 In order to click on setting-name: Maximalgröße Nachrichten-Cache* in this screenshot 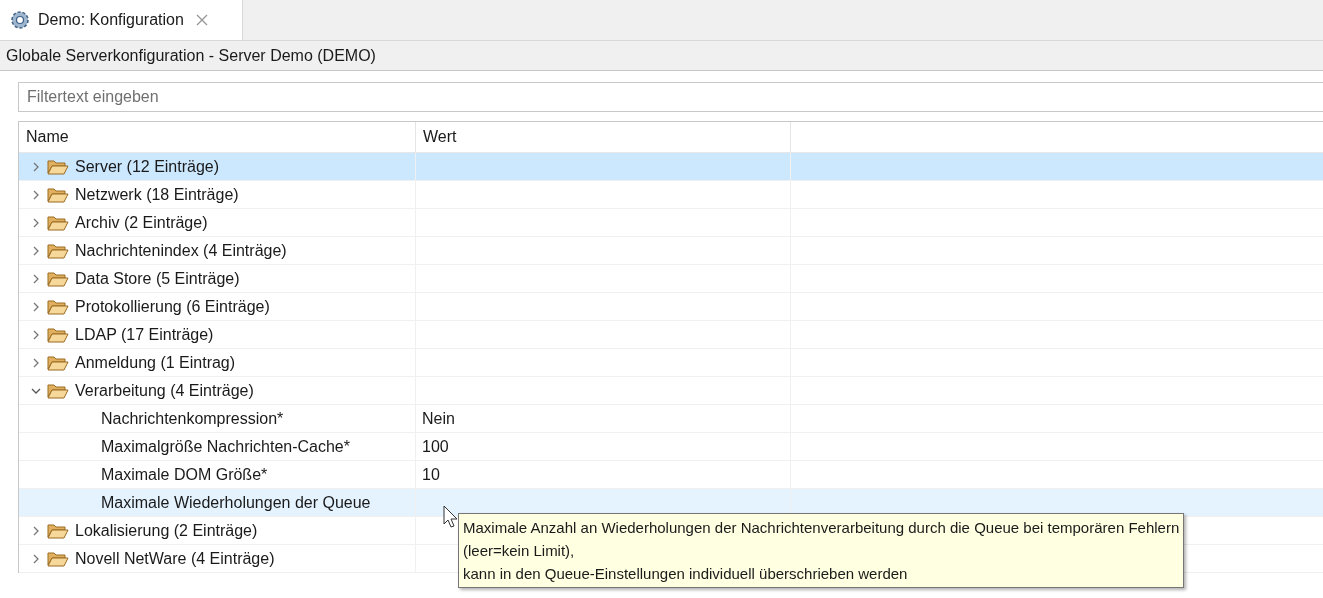, I will do `click(225, 446)`.